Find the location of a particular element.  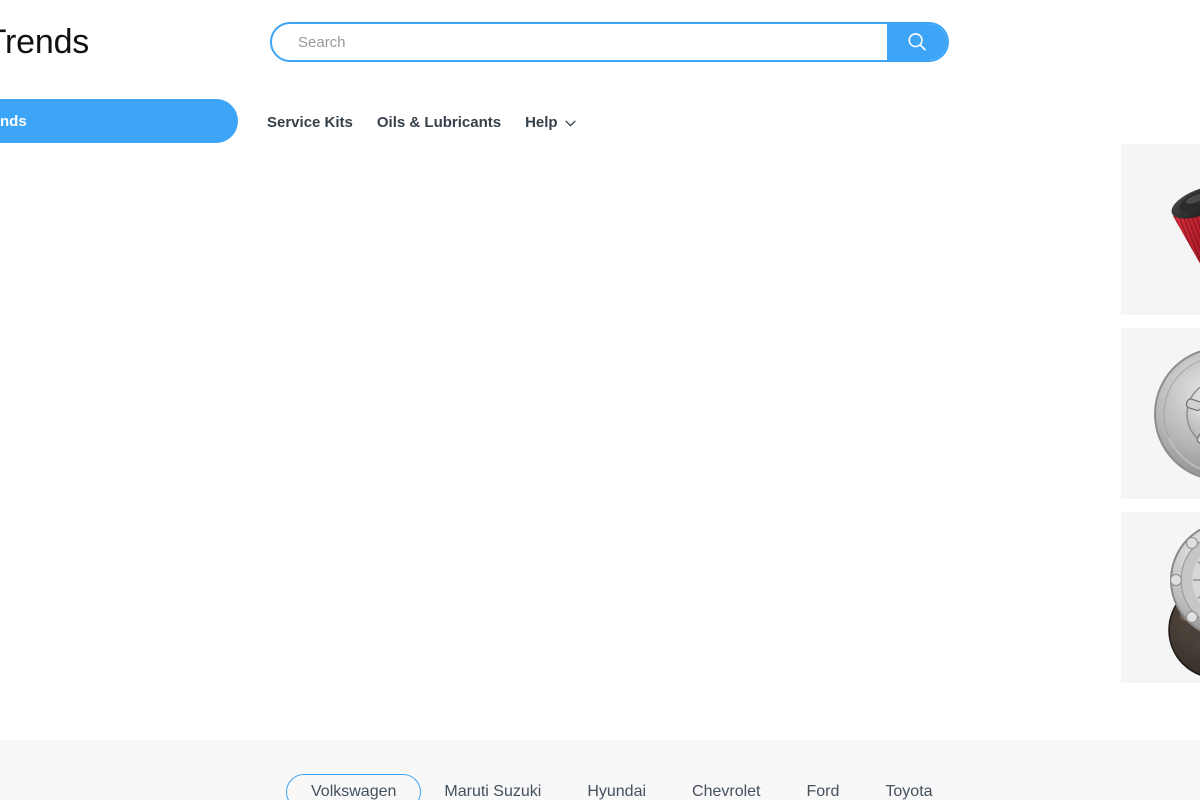

brand-tab-volkswagen: Volkswagen is located at coordinates (354, 787).